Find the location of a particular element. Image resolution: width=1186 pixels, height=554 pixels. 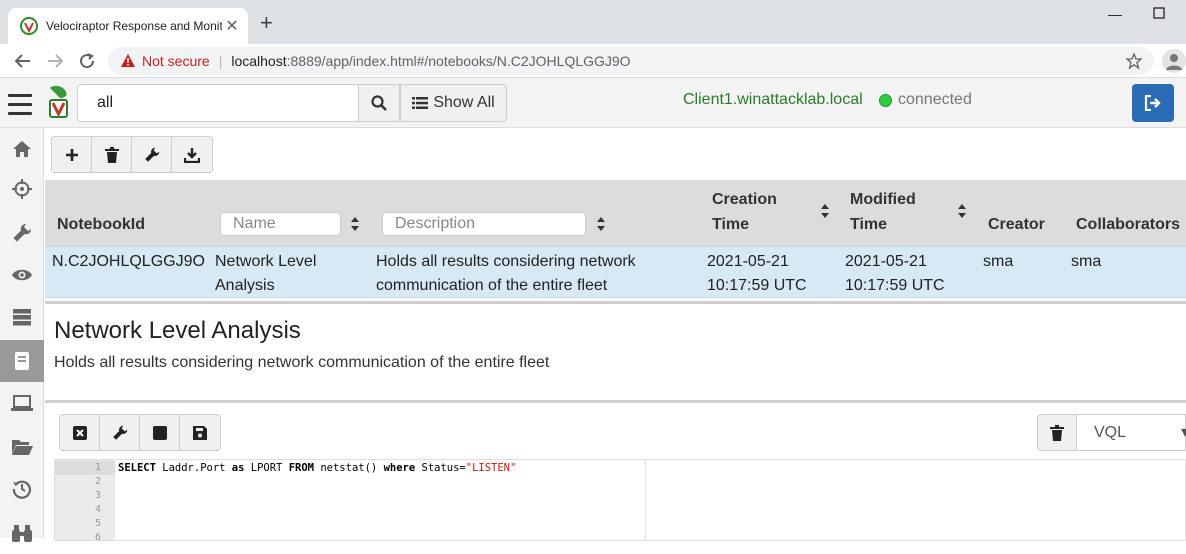

name-filter-input: Name is located at coordinates (280, 224).